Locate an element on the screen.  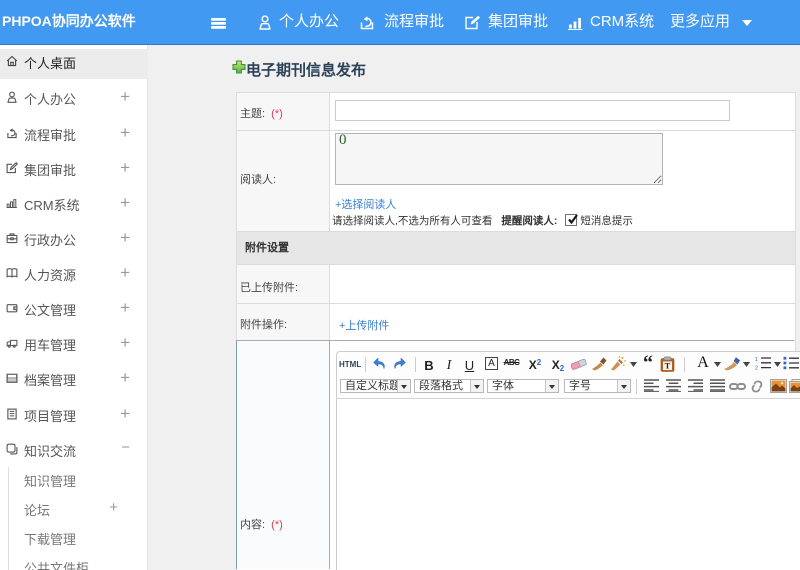
svg-text: T is located at coordinates (668, 366).